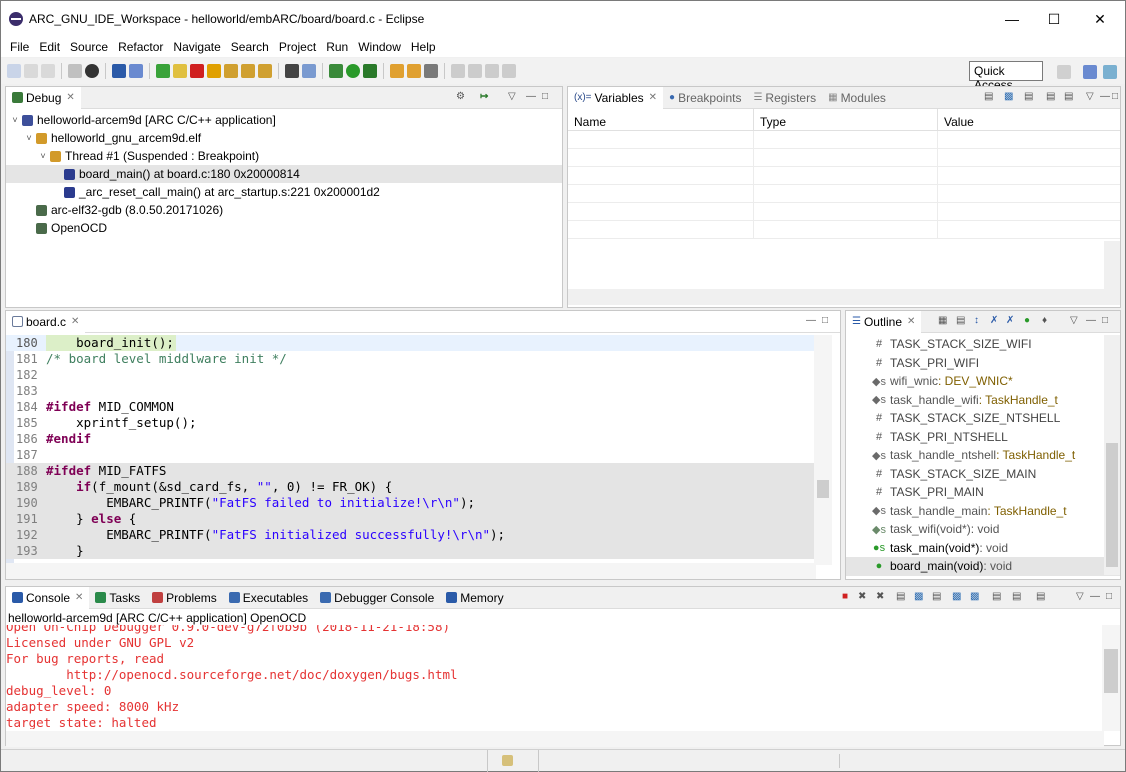  What do you see at coordinates (1050, 96) in the screenshot?
I see `select-all-icon: ▤` at bounding box center [1050, 96].